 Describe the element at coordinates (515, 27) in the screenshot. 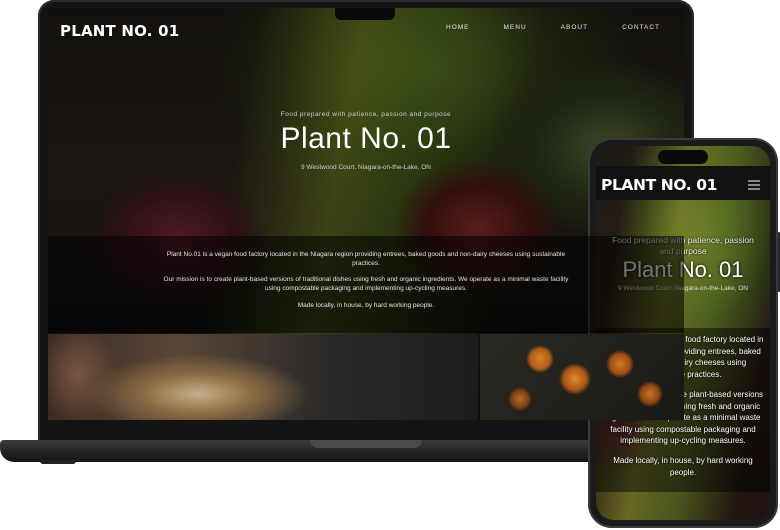

I see `nav-item-menu: MENU` at that location.